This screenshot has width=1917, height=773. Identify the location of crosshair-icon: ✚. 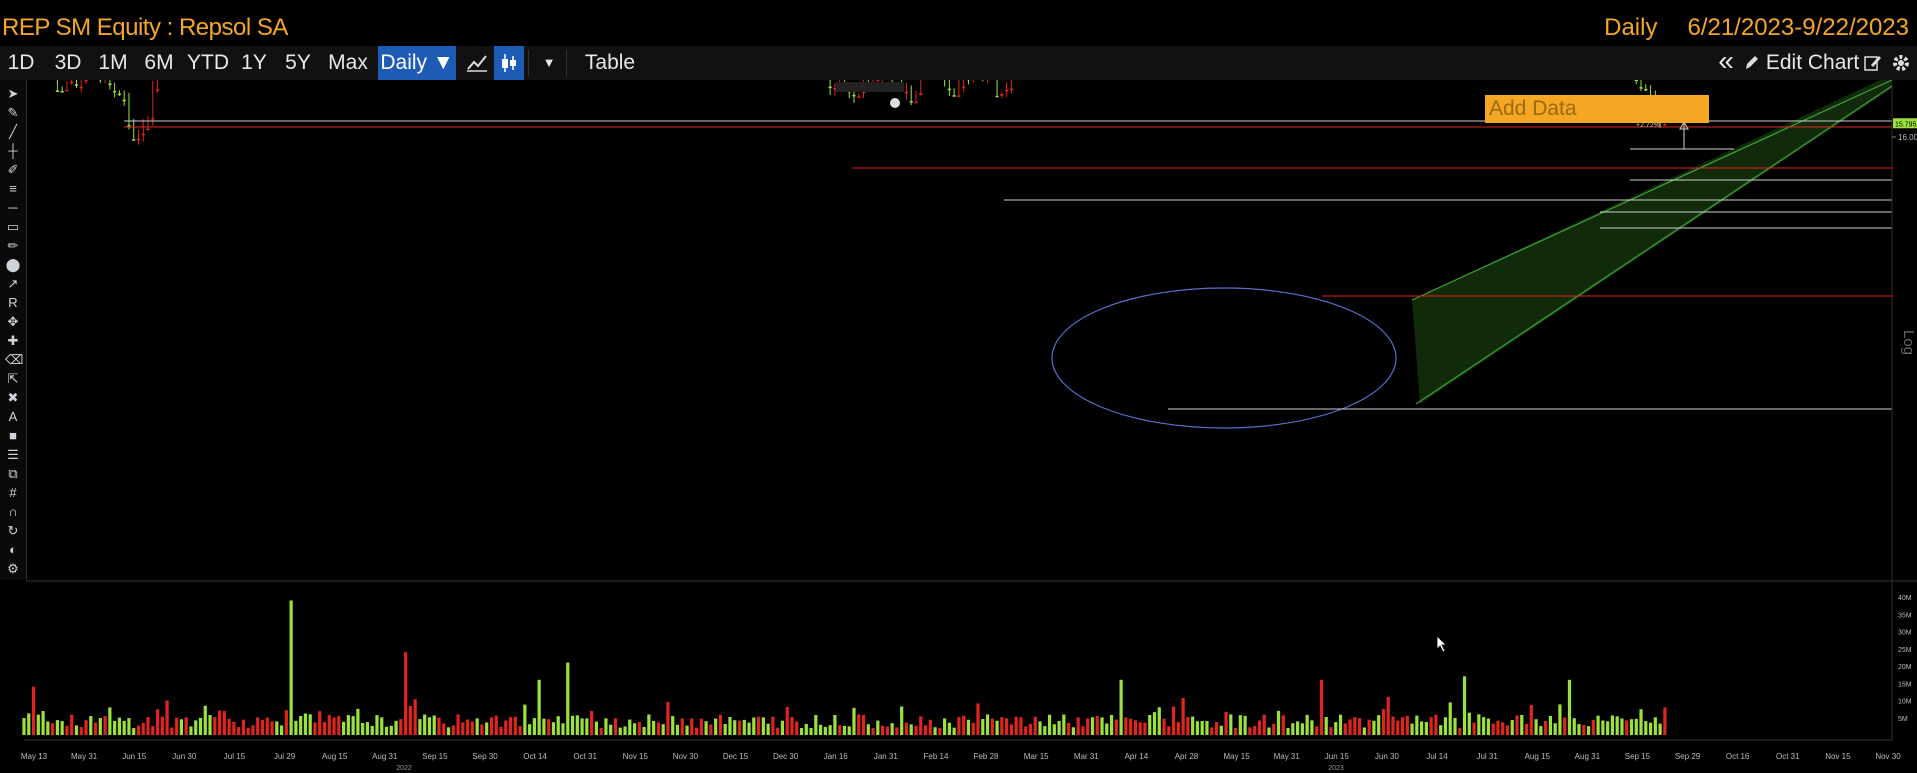
(13, 341).